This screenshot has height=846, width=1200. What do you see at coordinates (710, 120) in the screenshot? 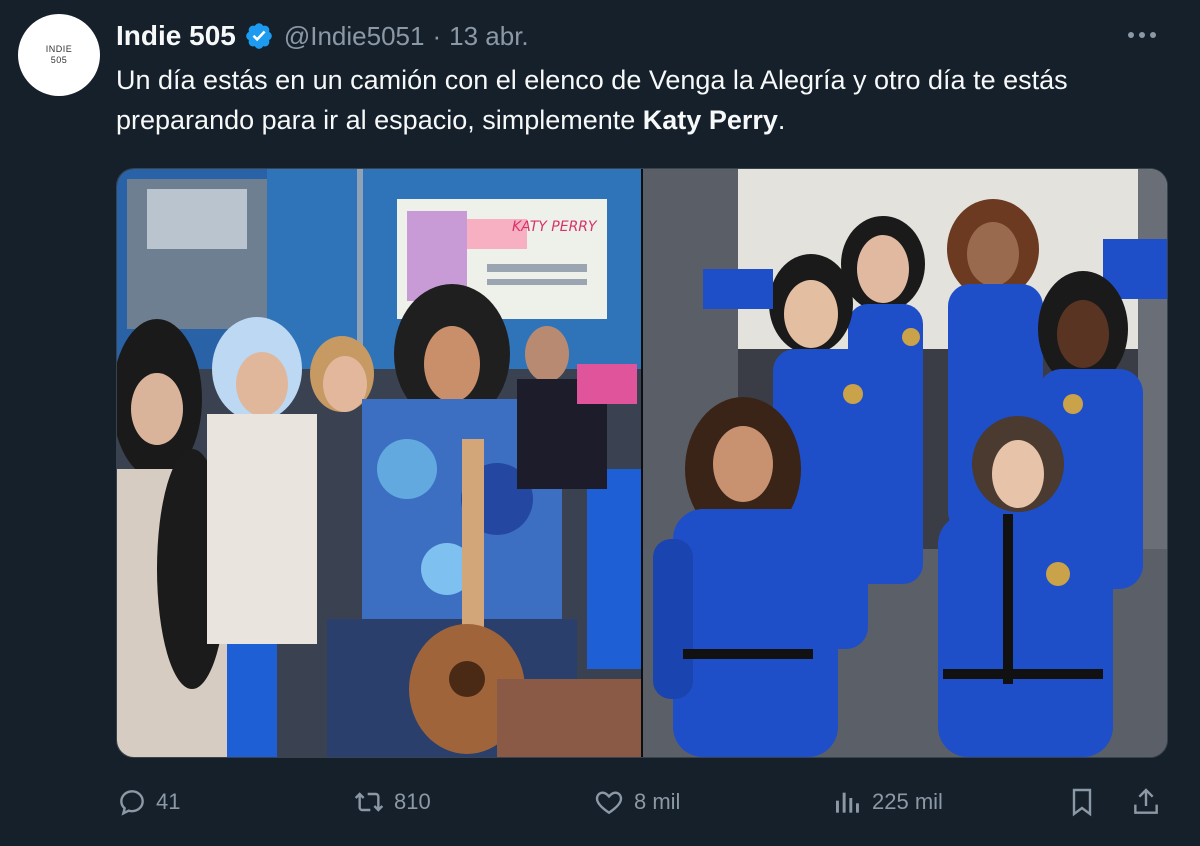
I see `tweet-text-mention: Katy Perry` at bounding box center [710, 120].